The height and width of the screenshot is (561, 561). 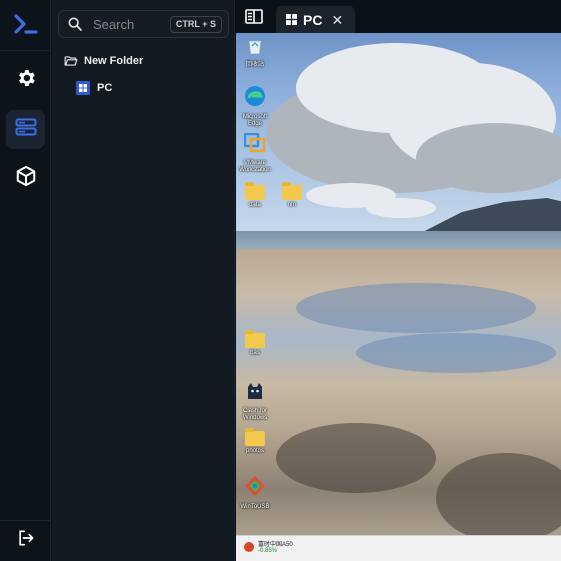 I want to click on desktop-icon-label: nm, so click(x=292, y=205).